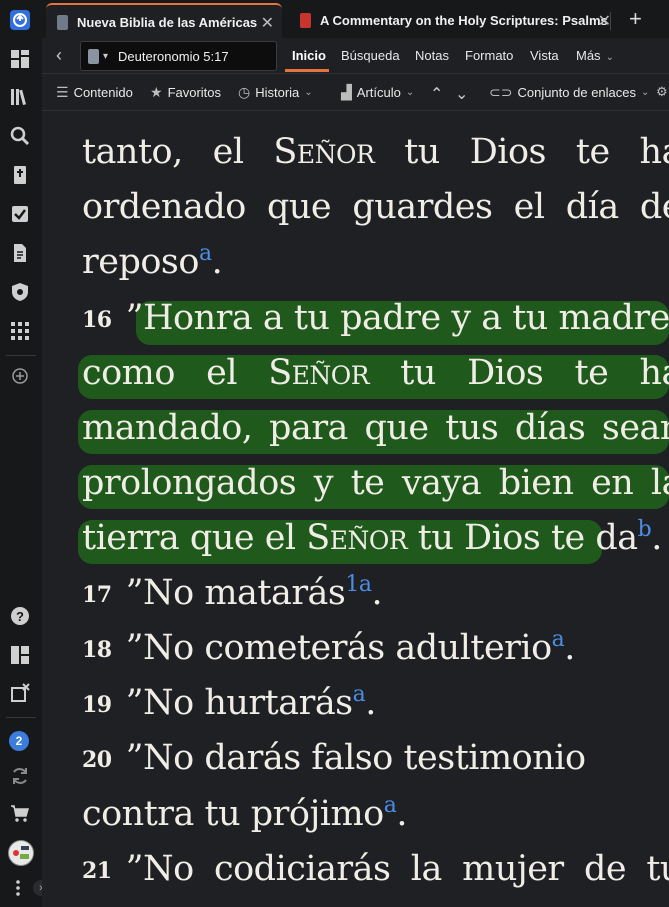 The width and height of the screenshot is (669, 907). Describe the element at coordinates (189, 483) in the screenshot. I see `word: prolongados` at that location.